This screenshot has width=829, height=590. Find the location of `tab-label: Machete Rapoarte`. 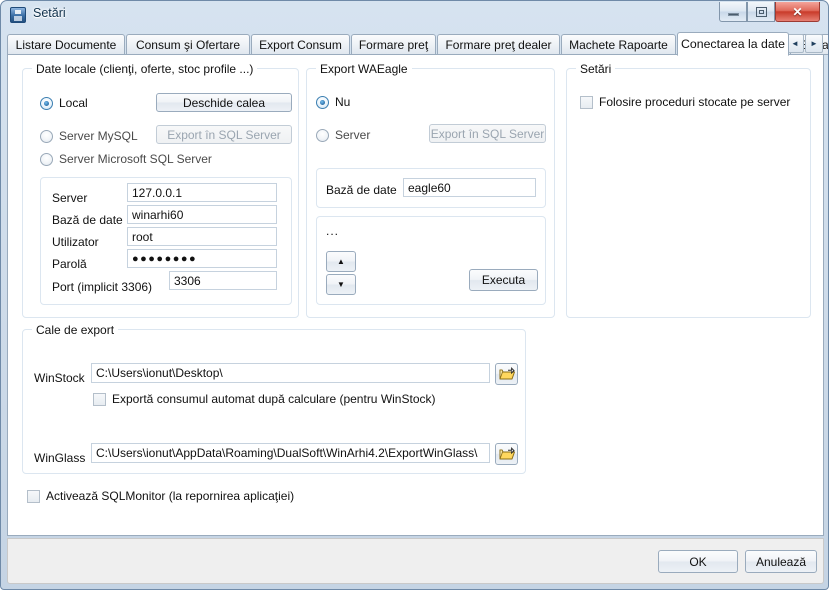

tab-label: Machete Rapoarte is located at coordinates (618, 44).